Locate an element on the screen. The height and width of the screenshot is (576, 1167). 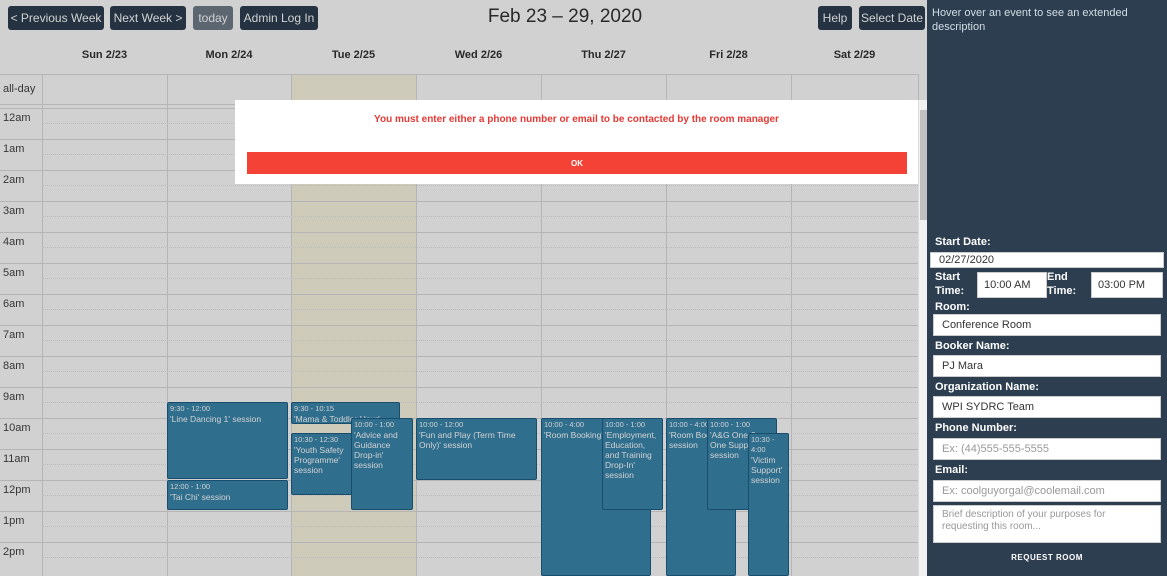
email-field: Ex: coolguyorgal@coolemail.com is located at coordinates (1047, 491).